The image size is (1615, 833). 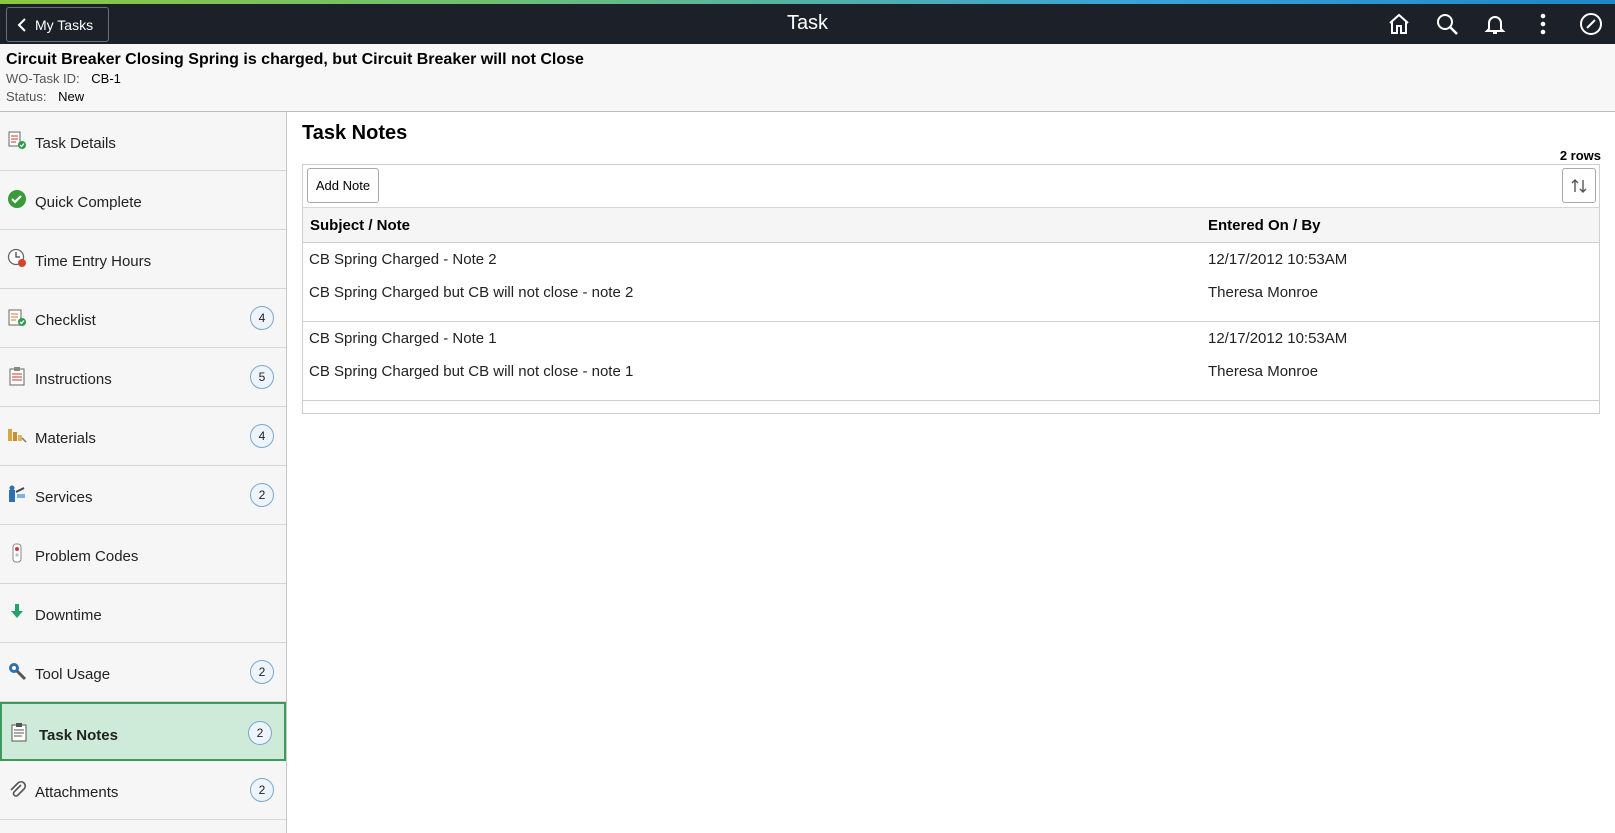 What do you see at coordinates (77, 792) in the screenshot?
I see `sidebar-item-label: Attachments` at bounding box center [77, 792].